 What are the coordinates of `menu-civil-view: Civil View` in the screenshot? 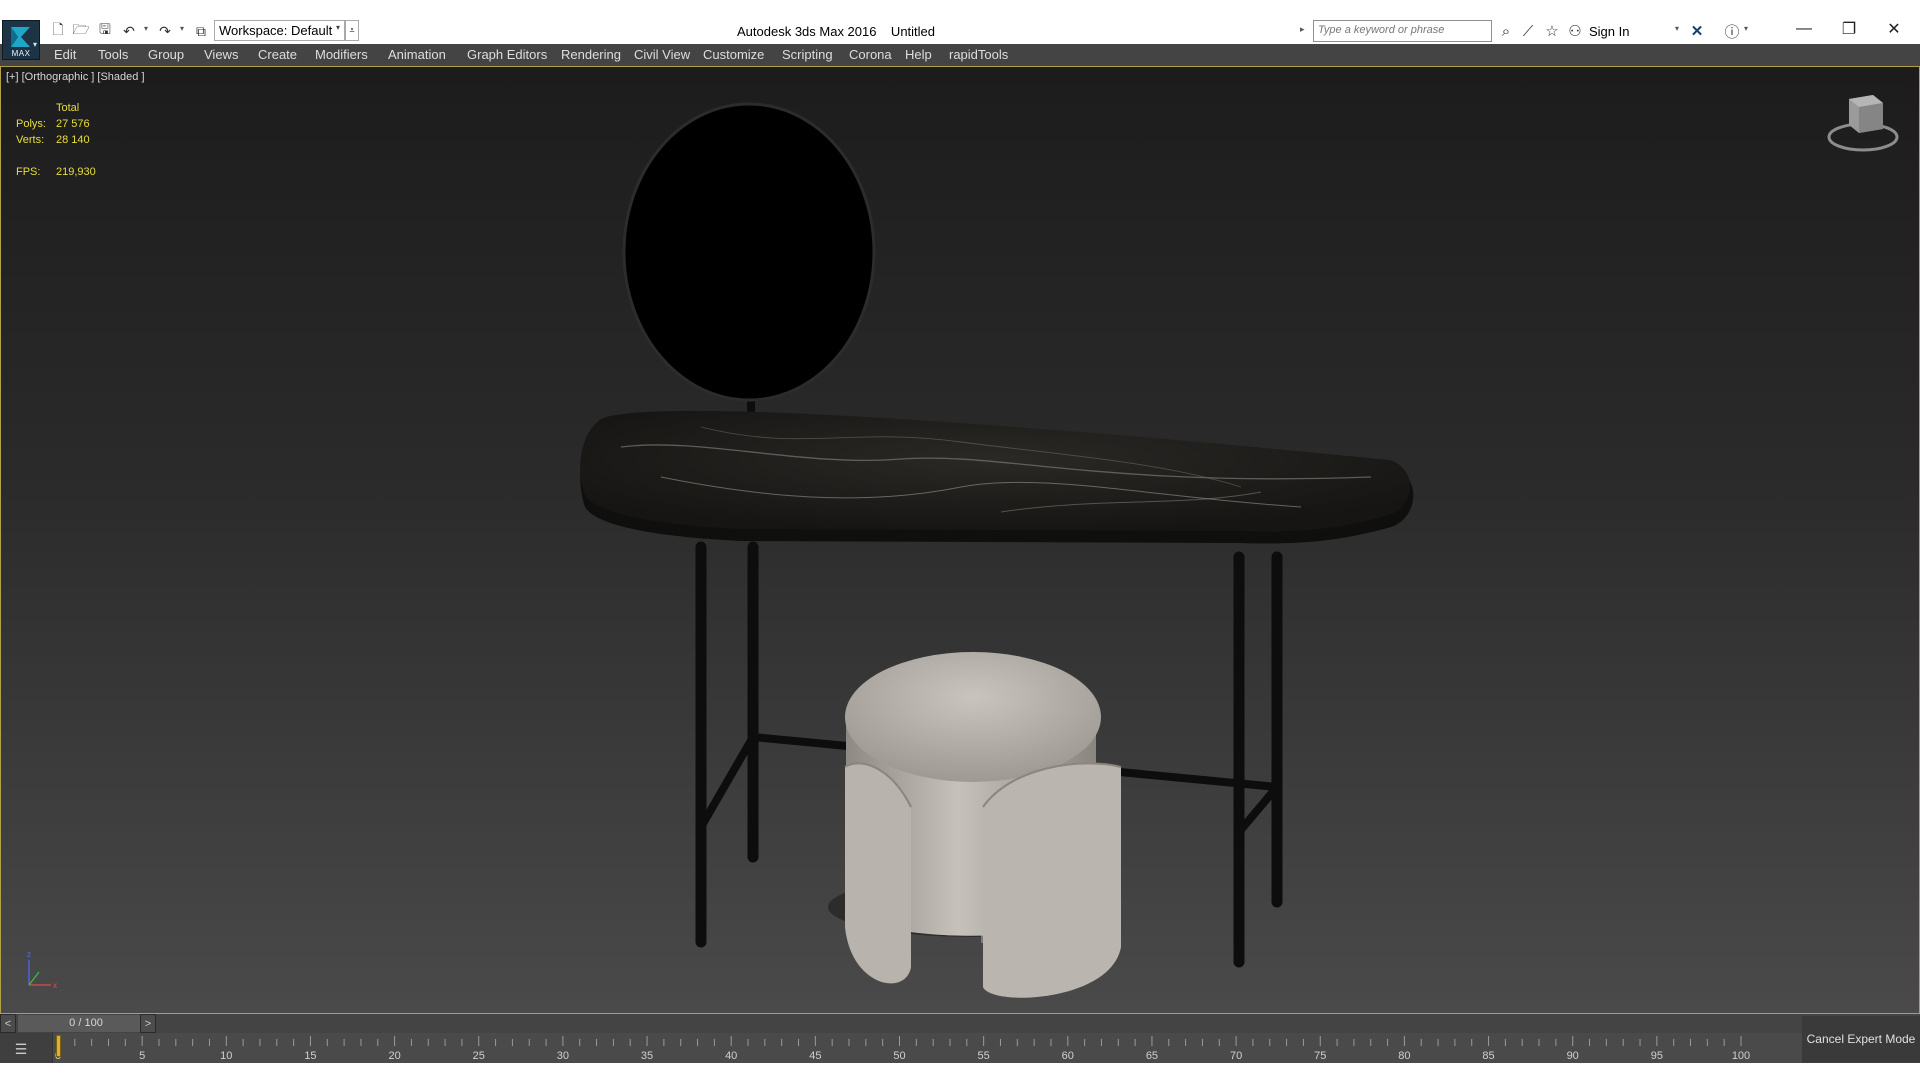 It's located at (662, 54).